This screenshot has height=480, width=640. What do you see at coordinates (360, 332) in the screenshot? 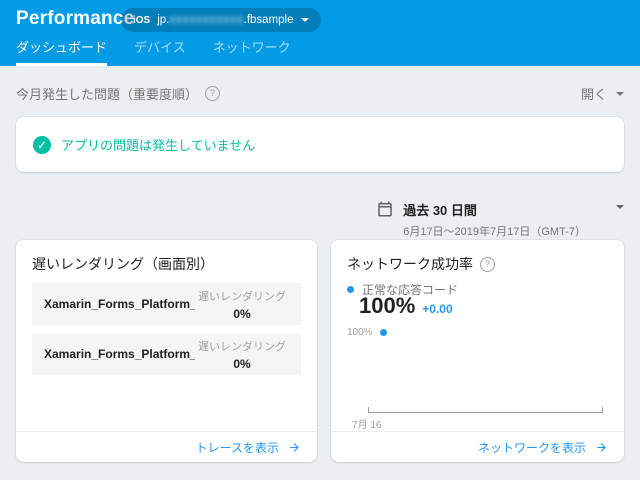
I see `y-axis-tick-label: 100%` at bounding box center [360, 332].